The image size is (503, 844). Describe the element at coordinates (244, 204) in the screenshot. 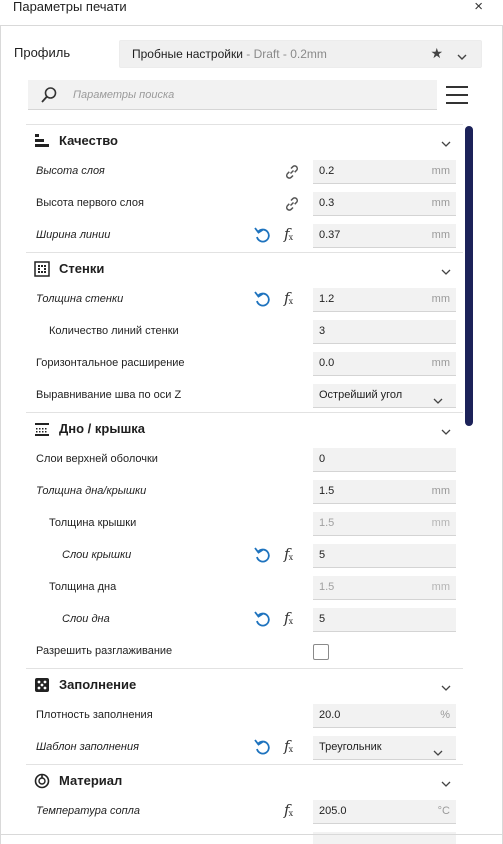

I see `setting-row-first-layer-height: Высота первого слоя 0.3 mm` at that location.